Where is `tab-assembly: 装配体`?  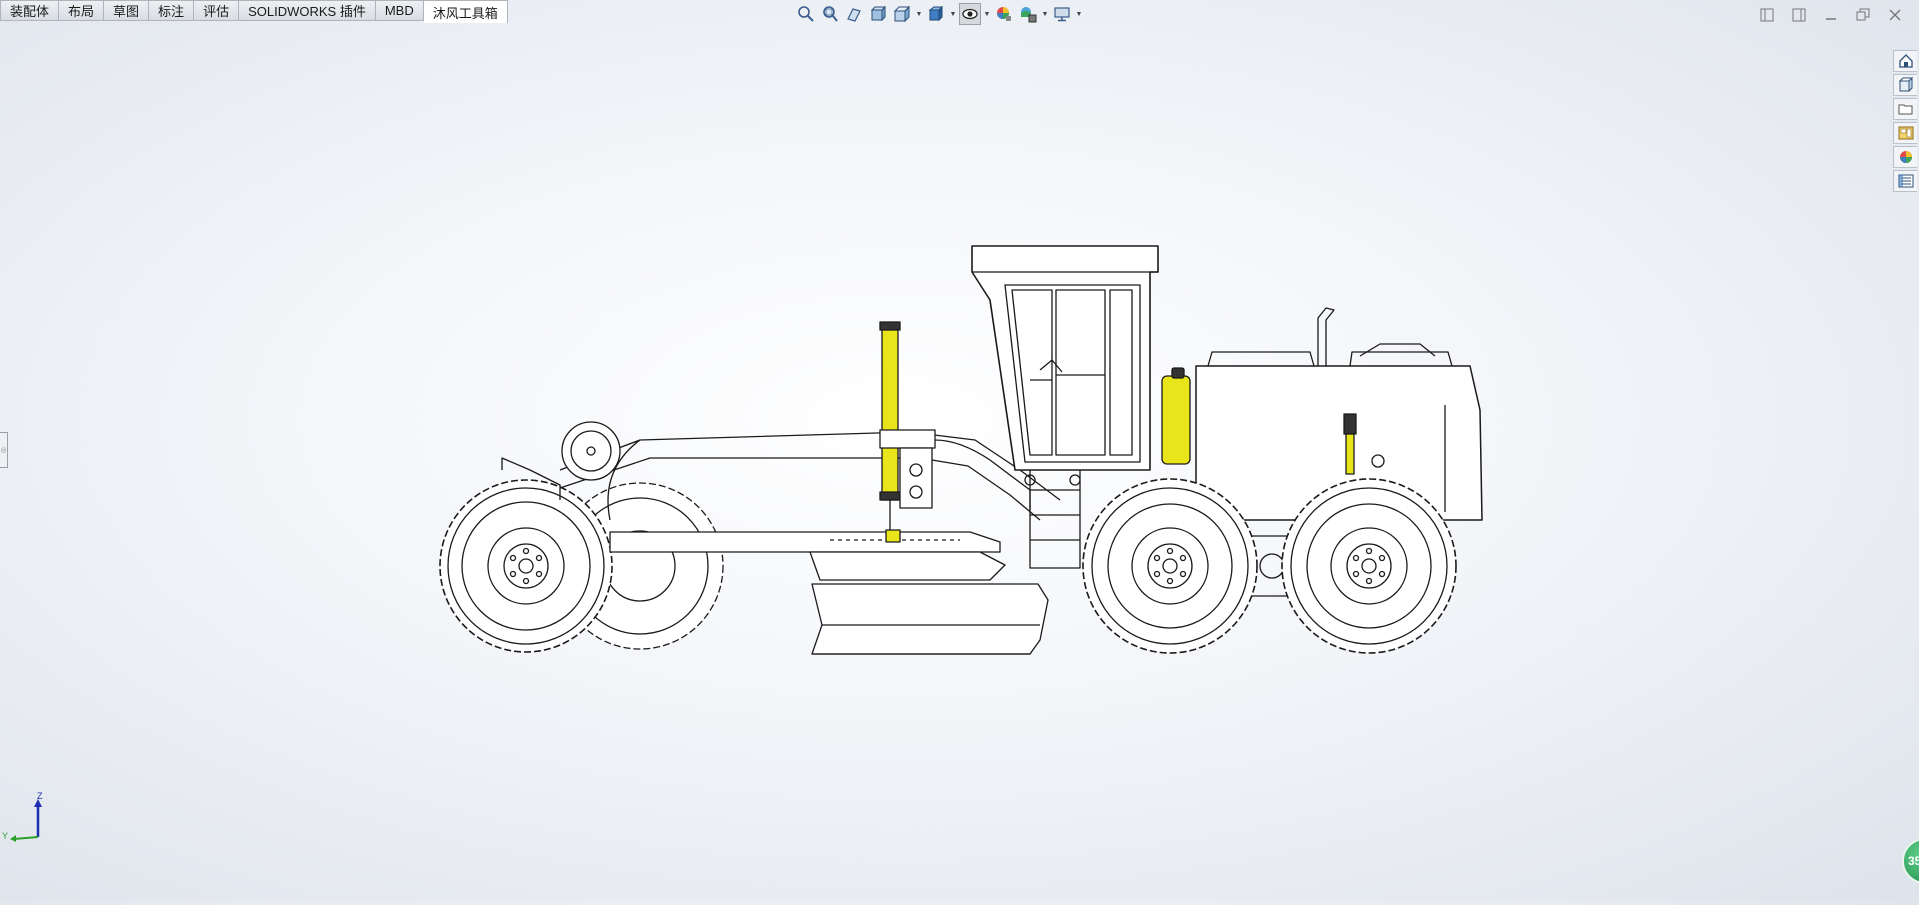 tab-assembly: 装配体 is located at coordinates (30, 10).